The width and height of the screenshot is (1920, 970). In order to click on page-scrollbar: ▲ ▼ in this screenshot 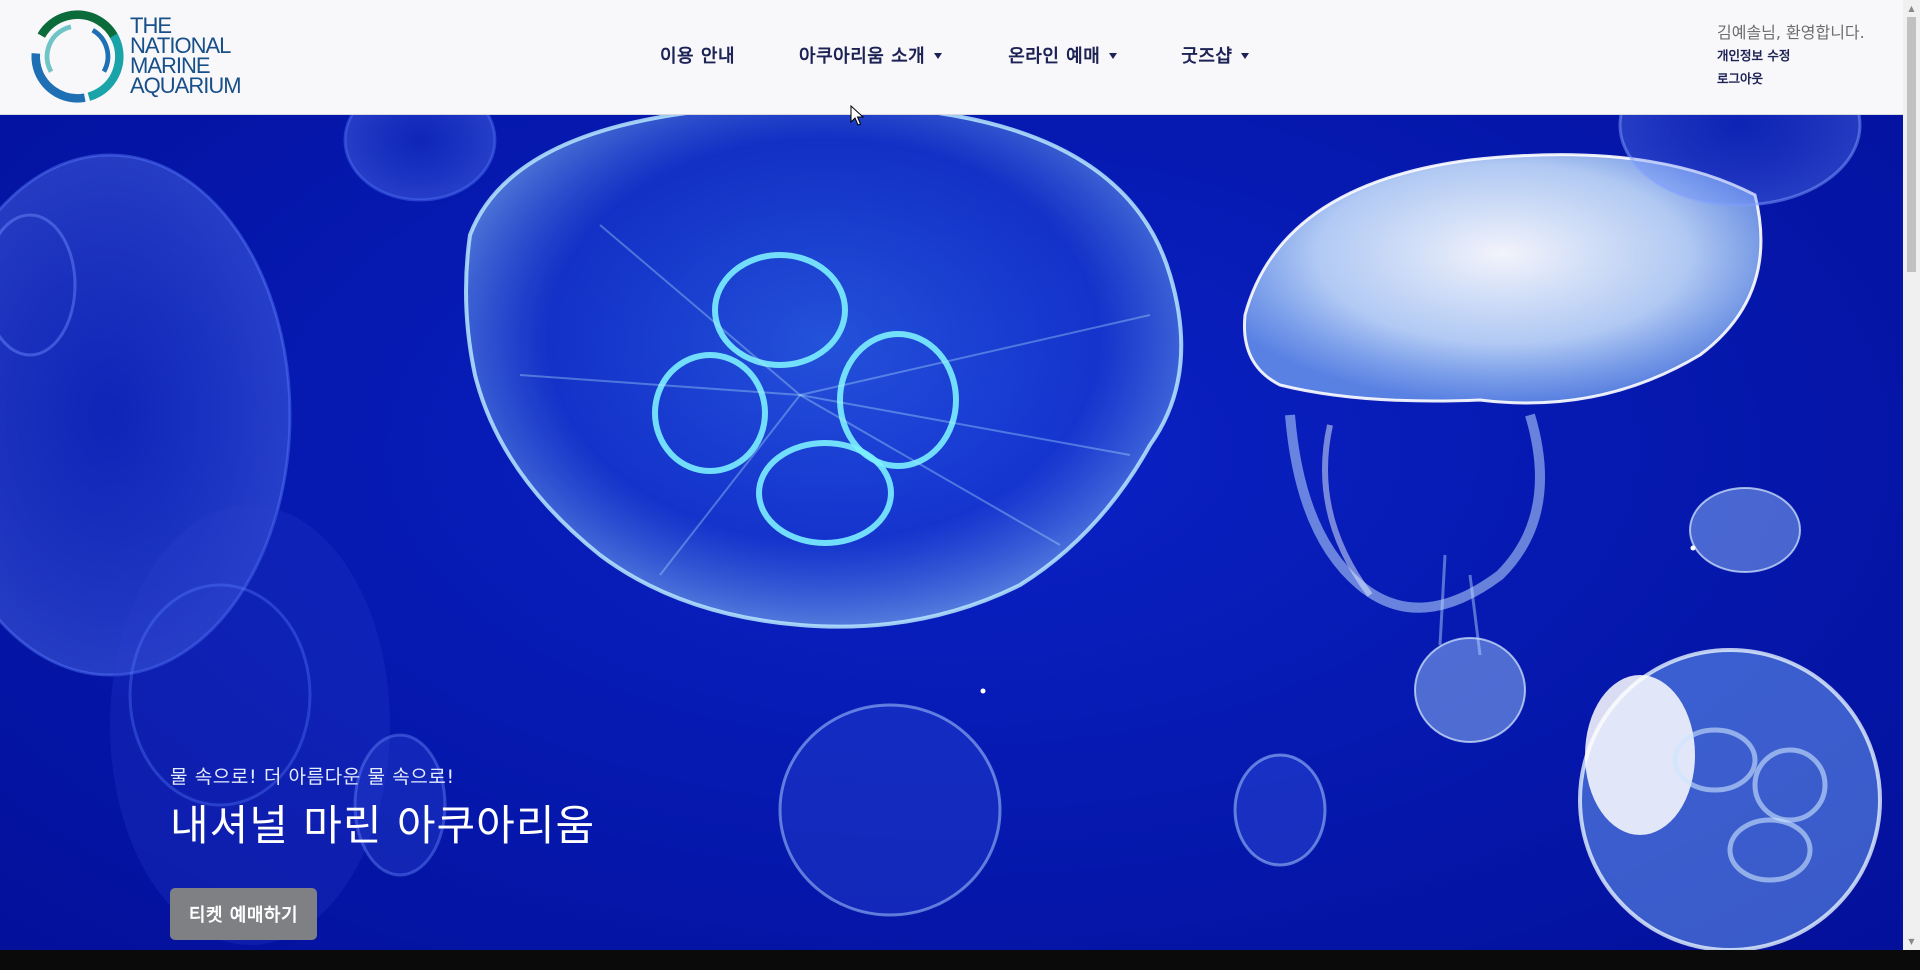, I will do `click(1911, 475)`.